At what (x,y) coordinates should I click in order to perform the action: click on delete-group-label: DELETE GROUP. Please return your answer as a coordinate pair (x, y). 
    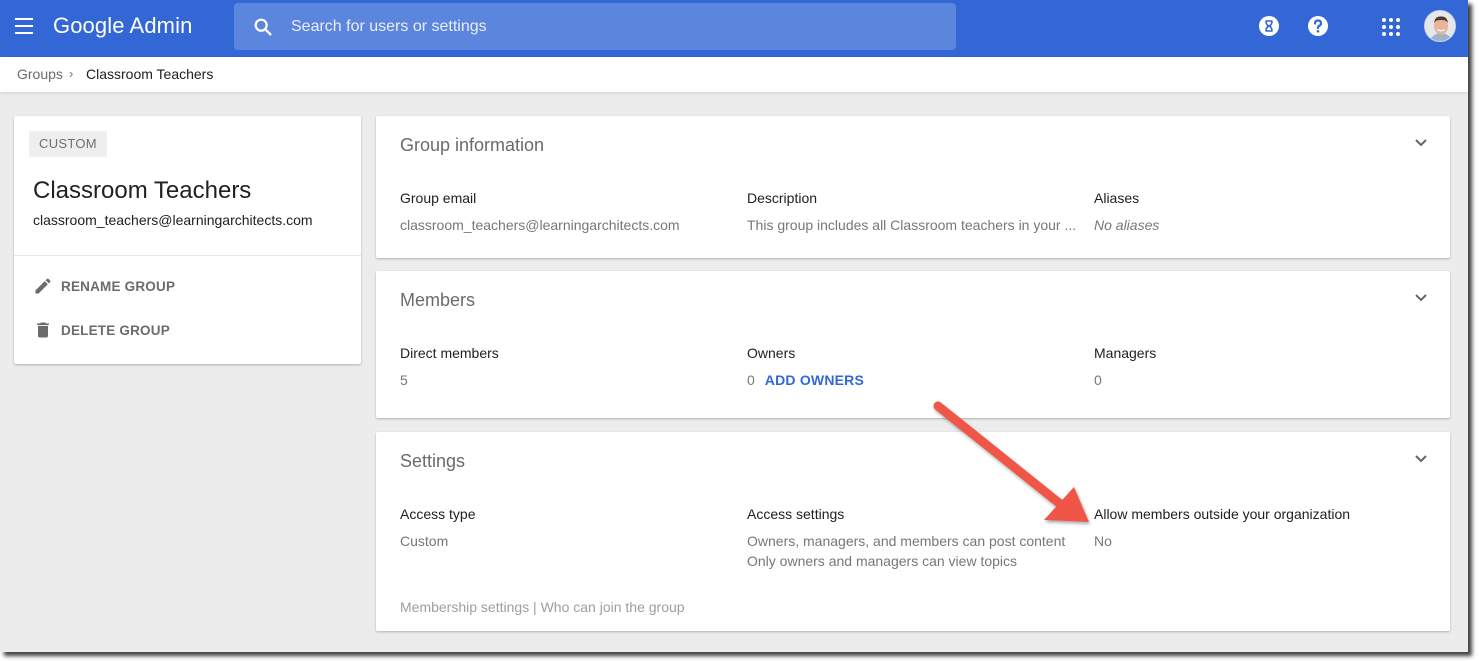
    Looking at the image, I should click on (115, 330).